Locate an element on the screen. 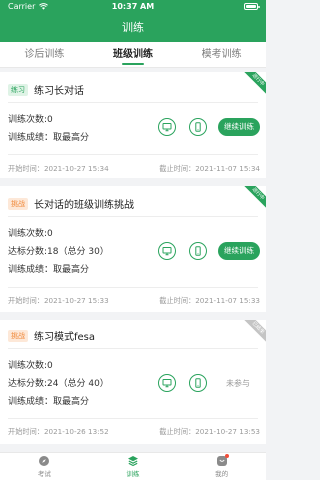 The image size is (320, 480). nav-training-label: 训练 is located at coordinates (133, 474).